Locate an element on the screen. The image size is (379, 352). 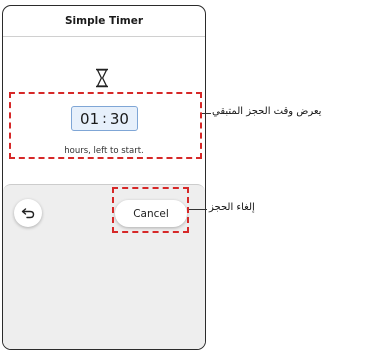
page-title: Simple Timer is located at coordinates (104, 21).